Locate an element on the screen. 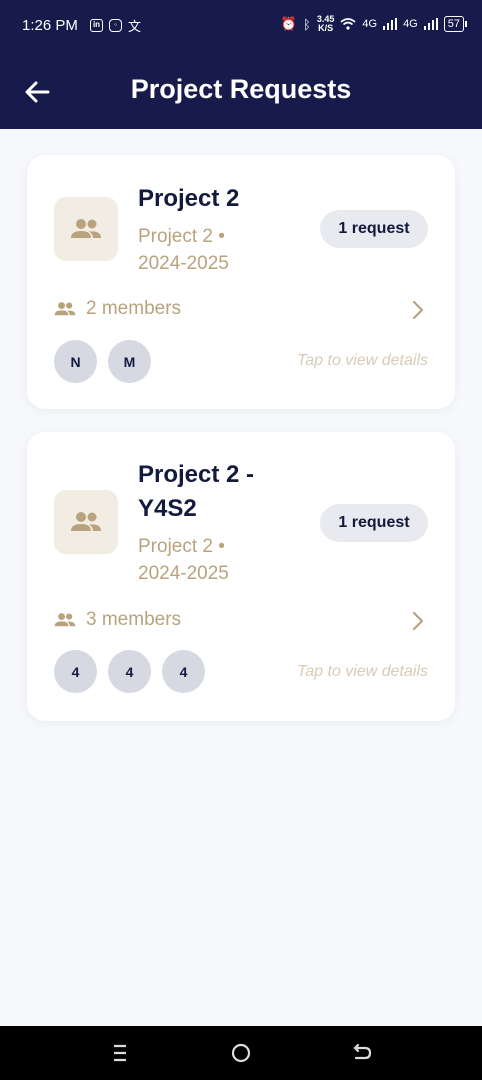  wifi-icon is located at coordinates (348, 24).